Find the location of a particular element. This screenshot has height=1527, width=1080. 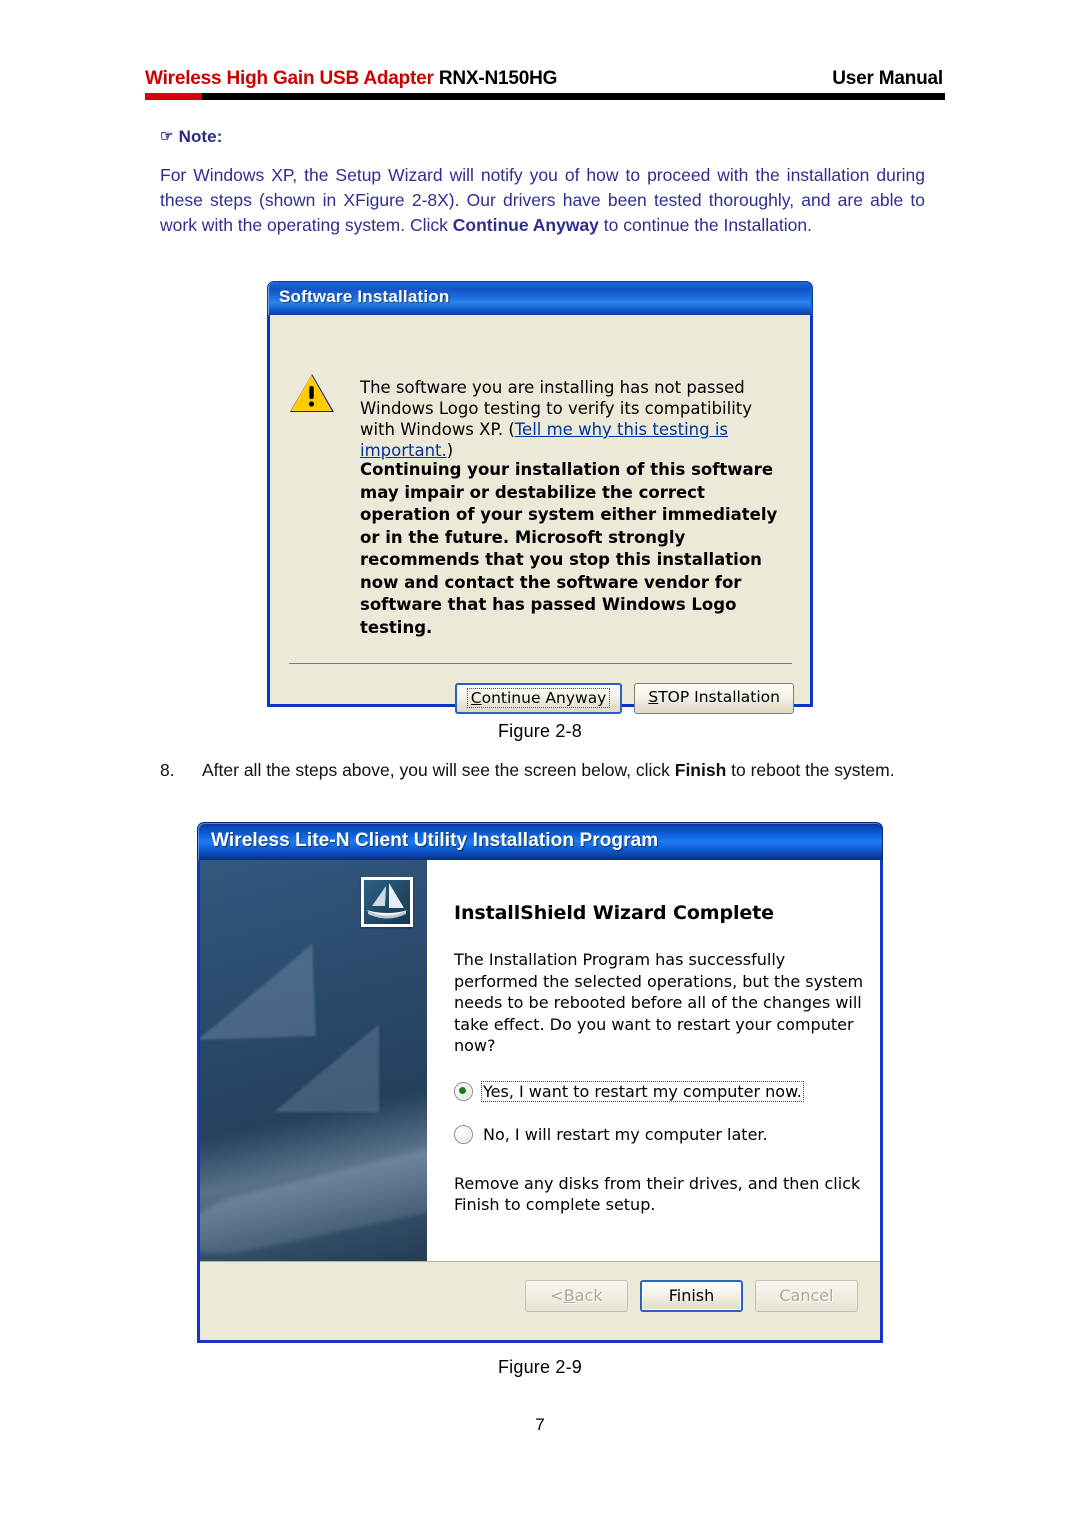

back-button-label: ack is located at coordinates (588, 1295).